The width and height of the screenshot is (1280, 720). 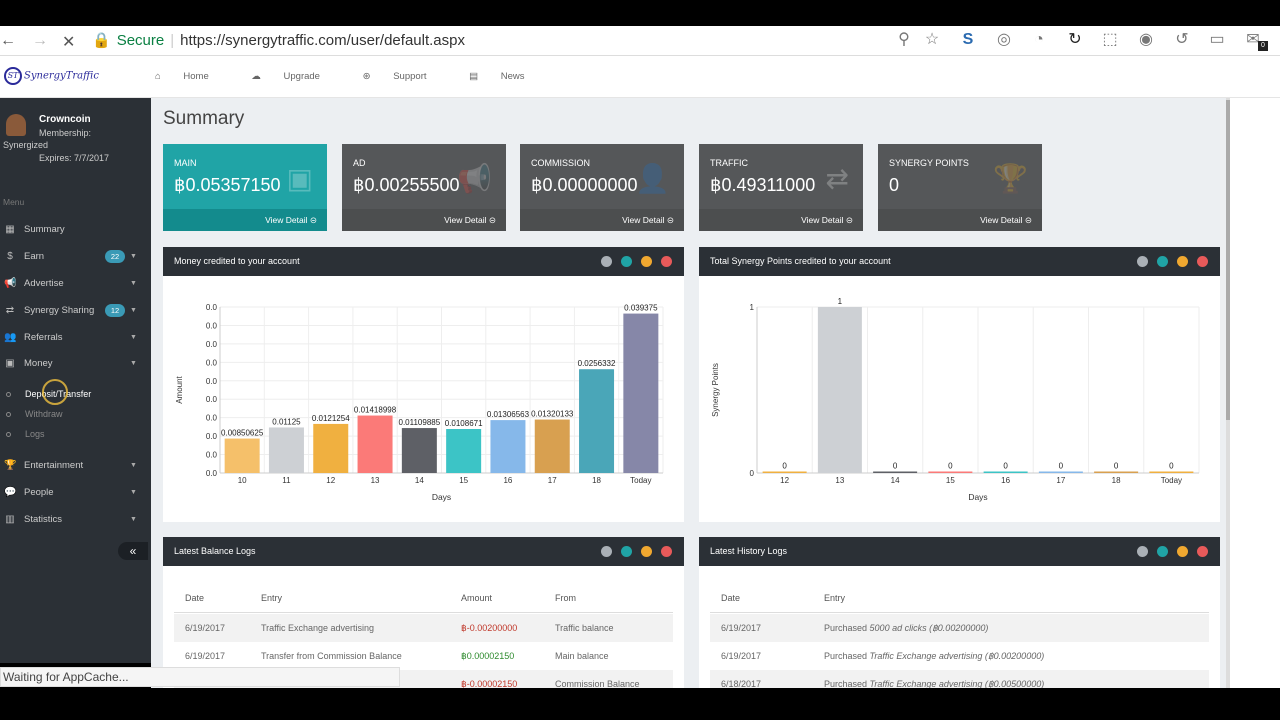 I want to click on data-label: 0.0256332, so click(x=597, y=363).